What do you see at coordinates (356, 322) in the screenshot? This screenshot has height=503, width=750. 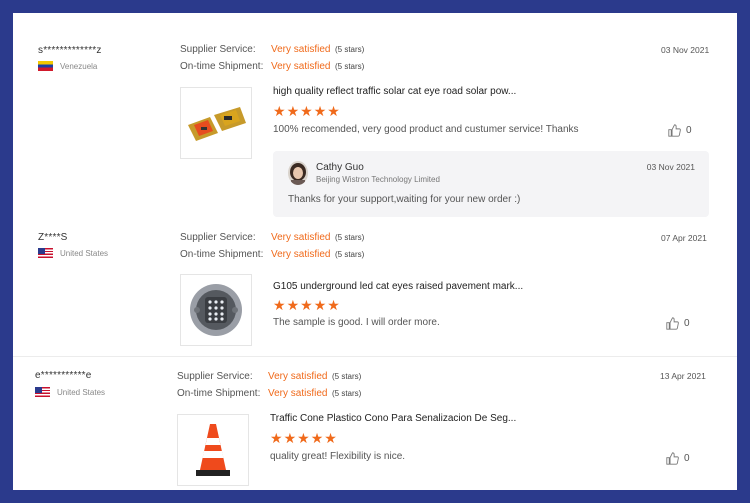 I see `review-comment: The sample is good. I will order more.` at bounding box center [356, 322].